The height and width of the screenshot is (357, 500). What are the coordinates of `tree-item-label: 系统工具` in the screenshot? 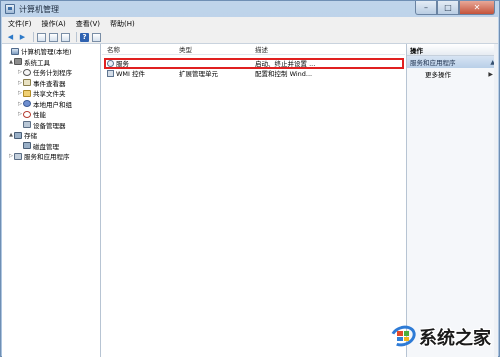 It's located at (37, 62).